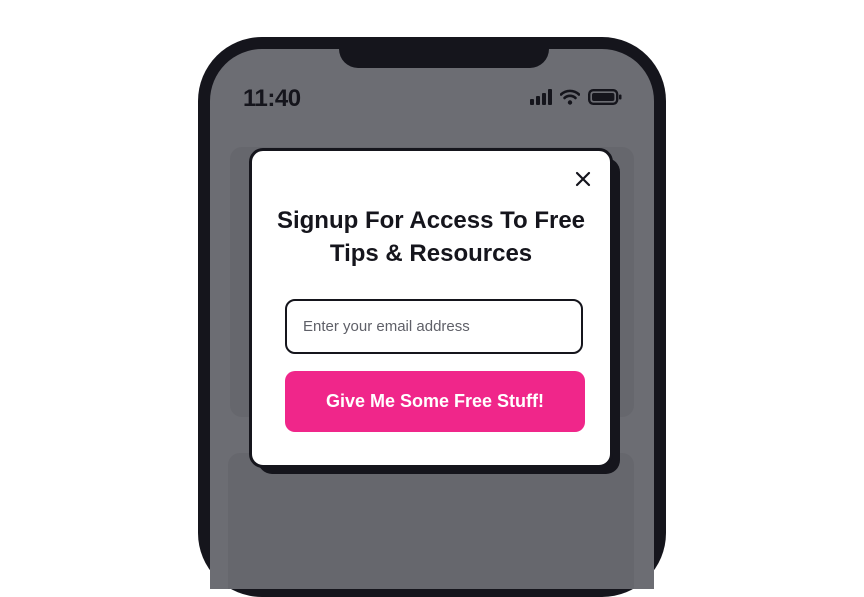 The width and height of the screenshot is (864, 597). I want to click on signal-icon, so click(541, 97).